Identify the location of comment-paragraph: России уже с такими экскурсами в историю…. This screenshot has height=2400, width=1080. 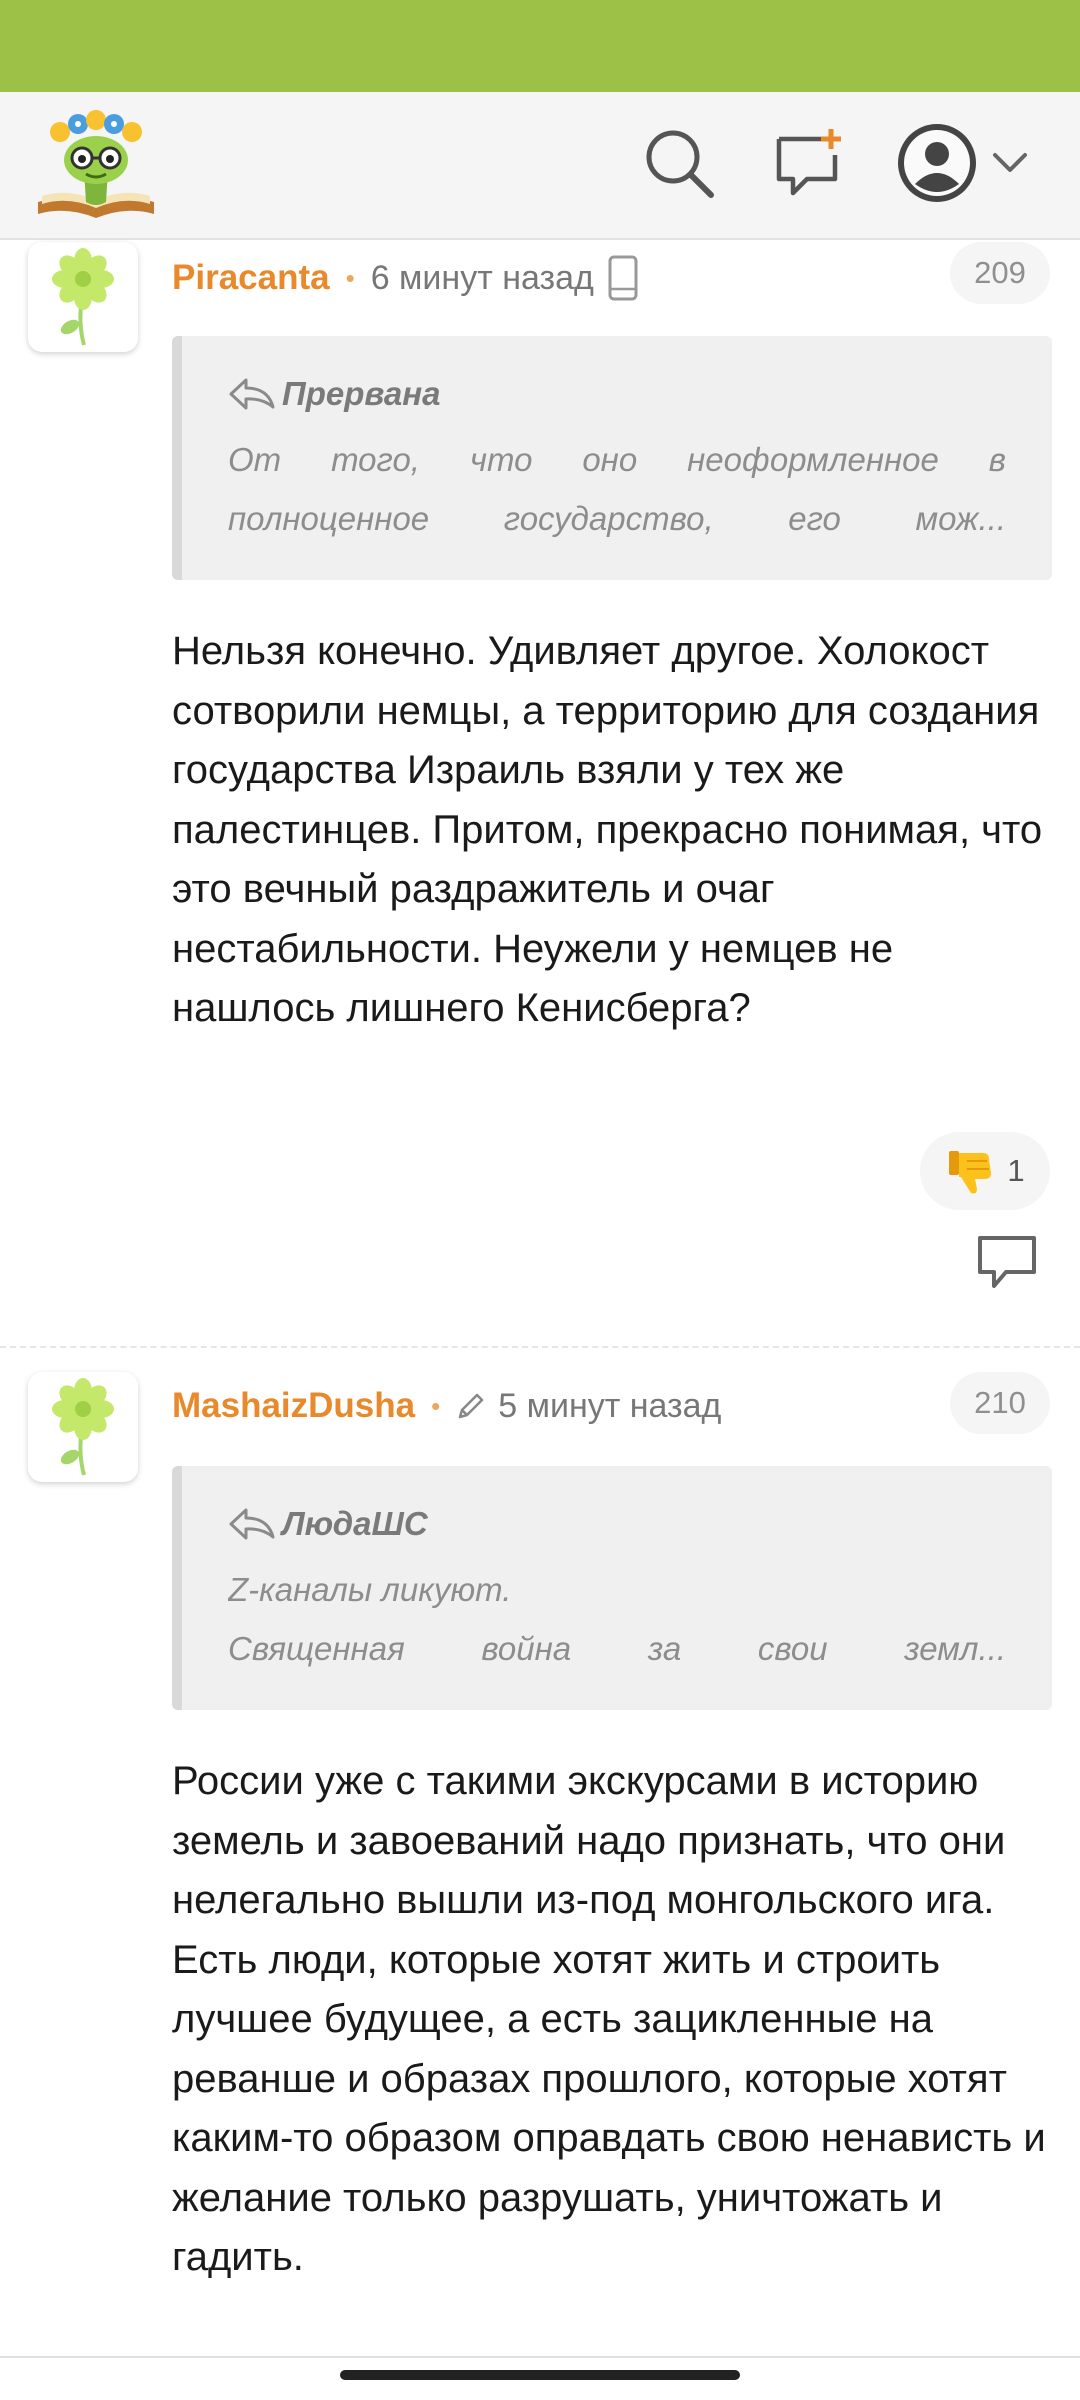
(589, 1840).